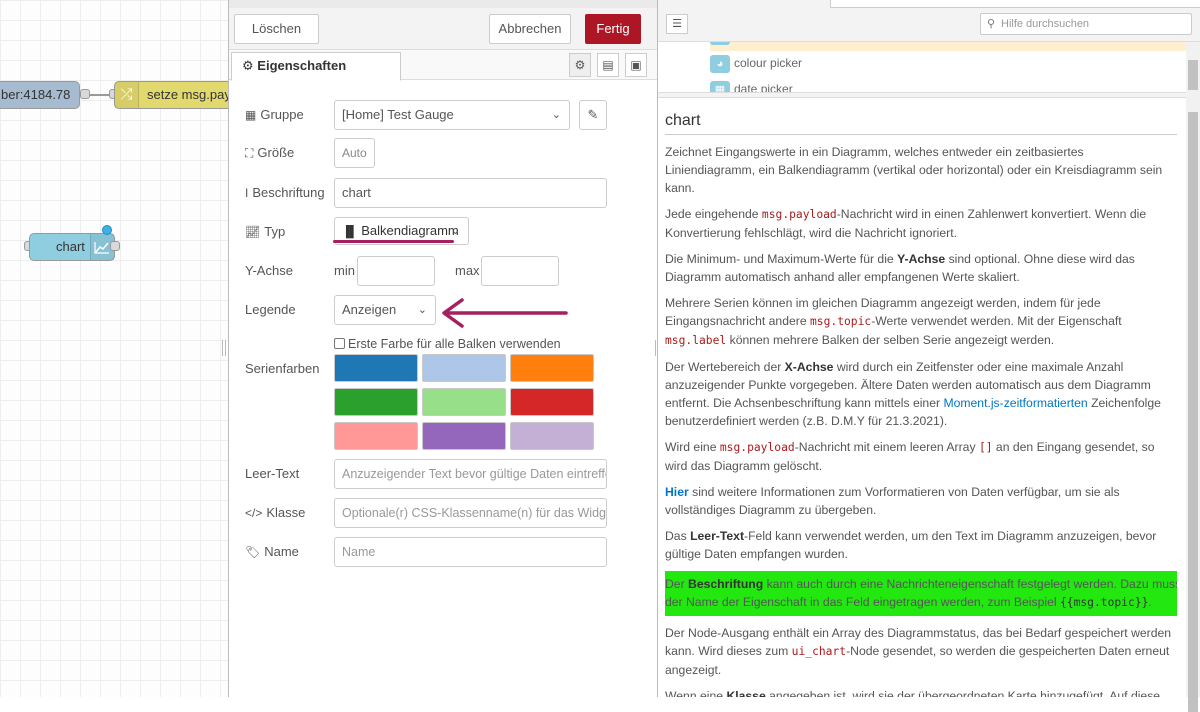  Describe the element at coordinates (369, 309) in the screenshot. I see `legend-select-value: Anzeigen` at that location.